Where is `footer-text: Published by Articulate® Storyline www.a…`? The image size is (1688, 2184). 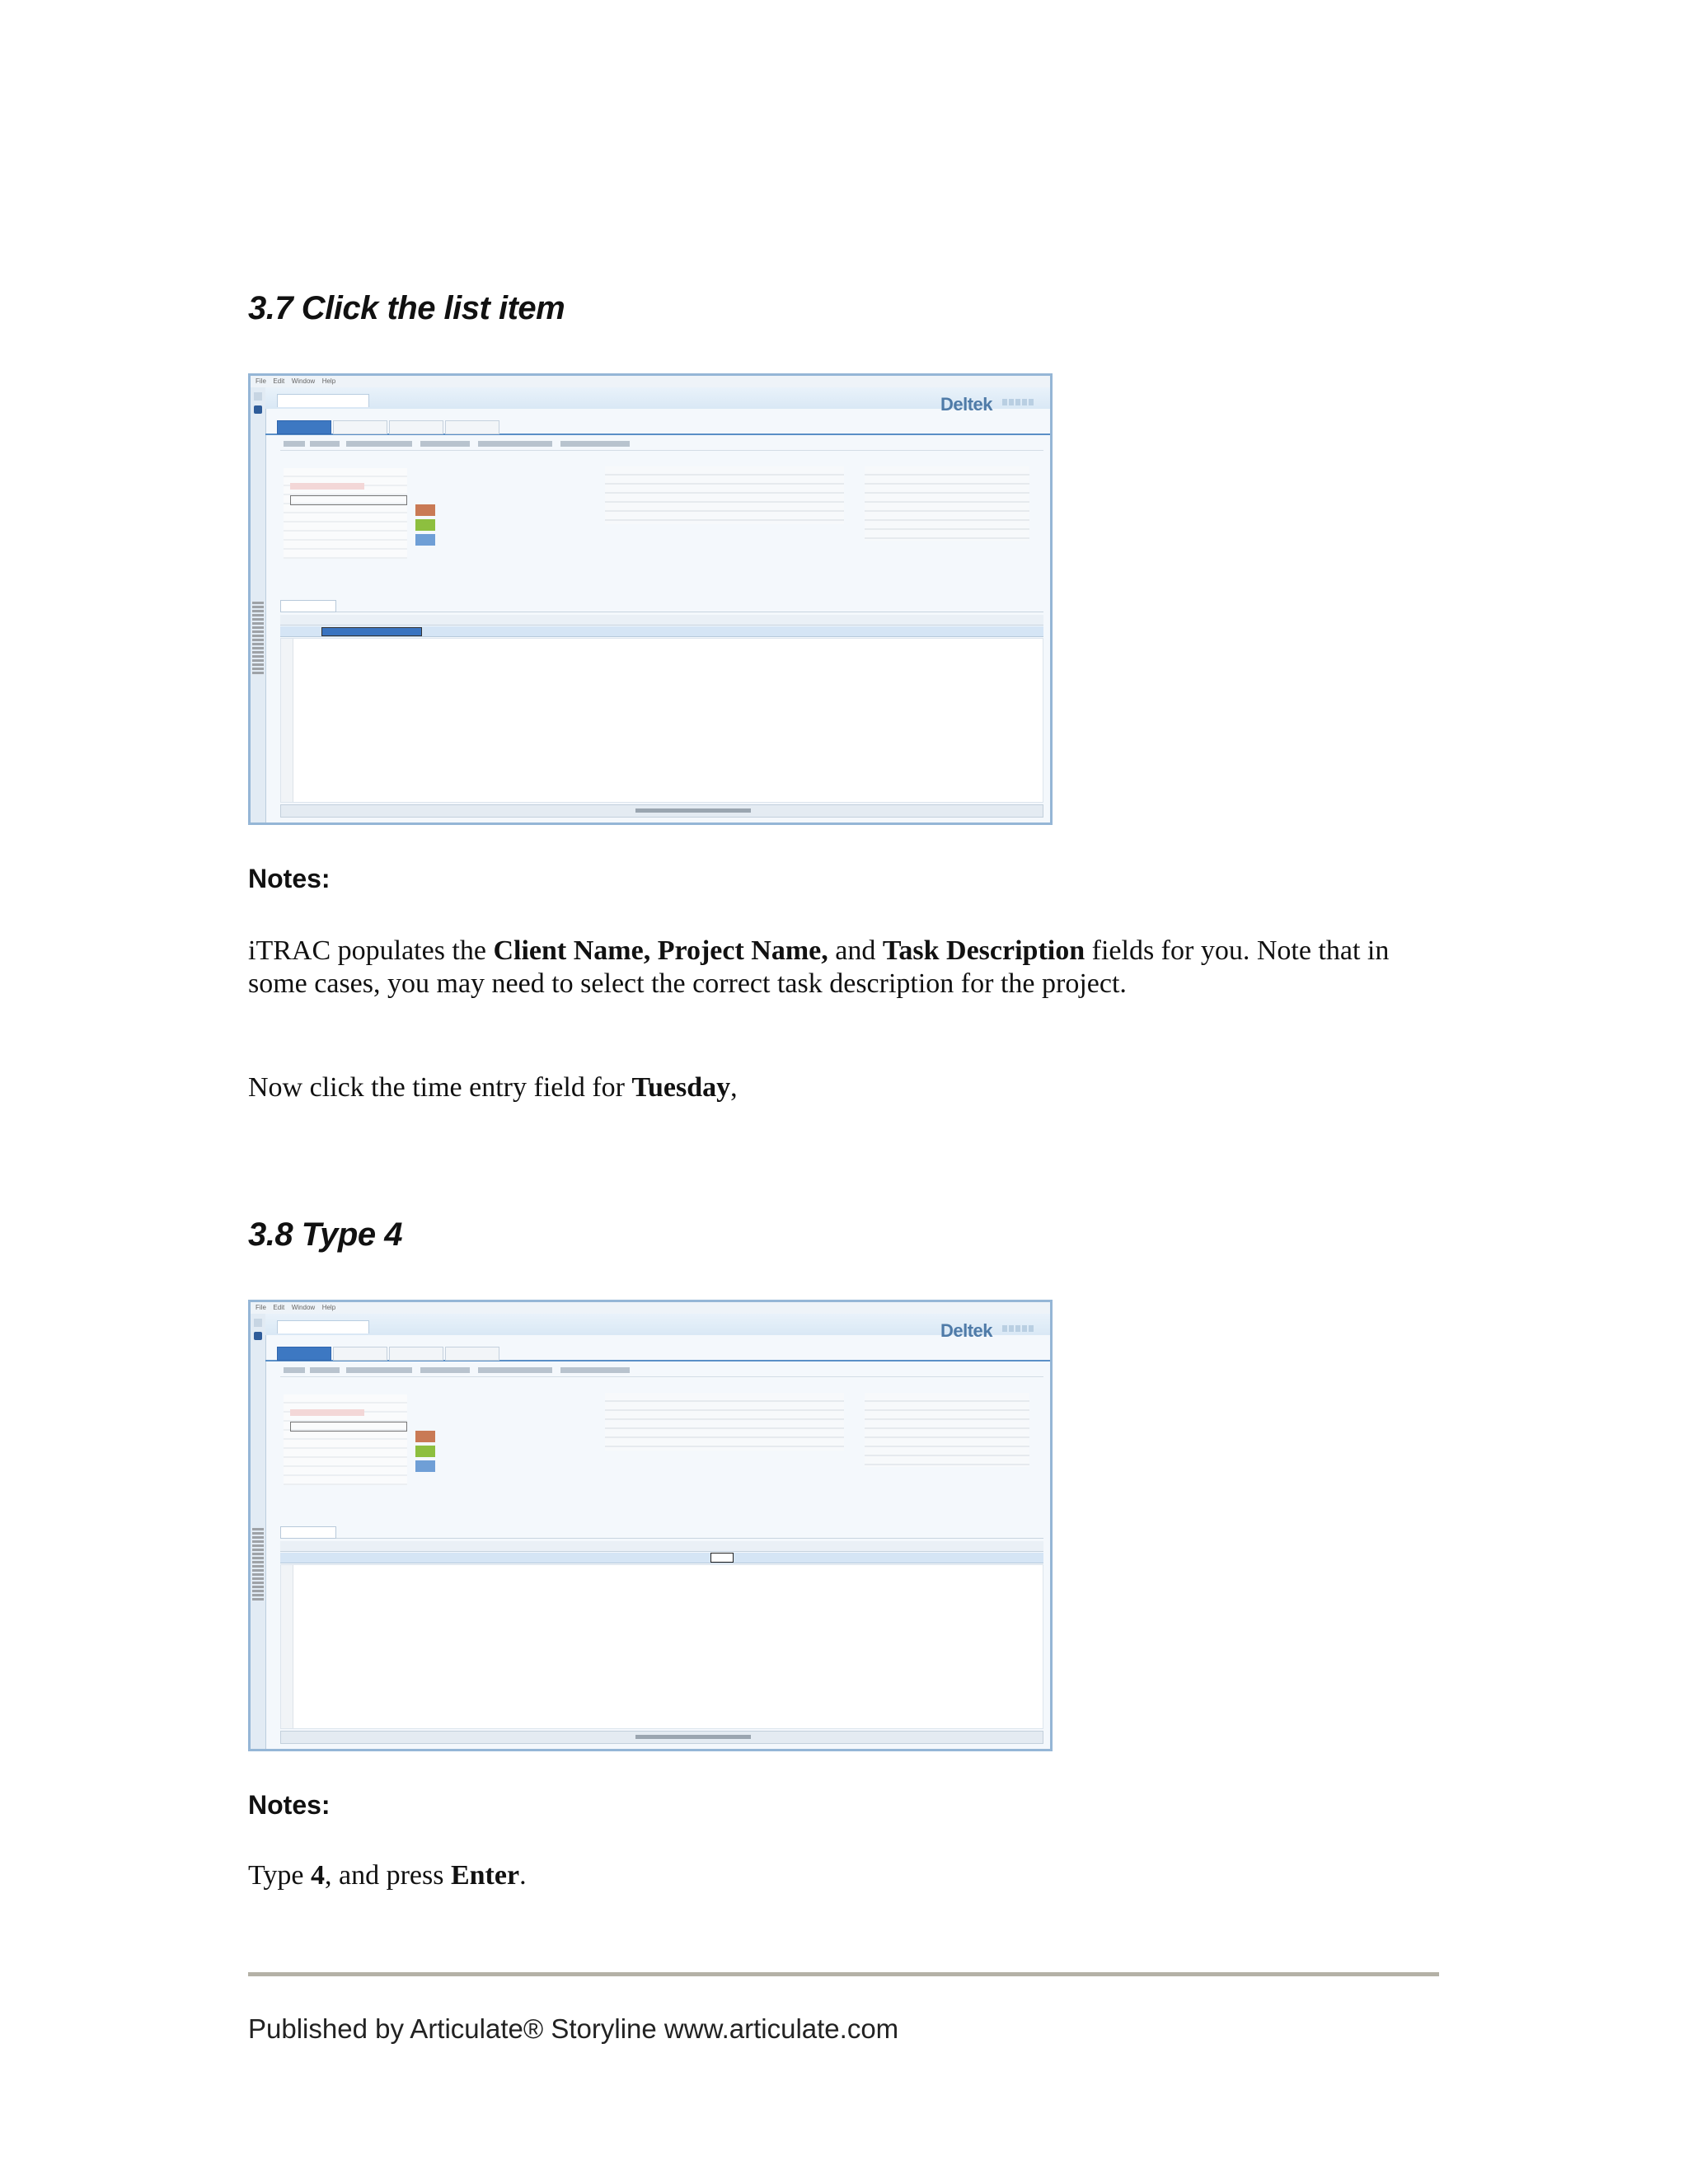 footer-text: Published by Articulate® Storyline www.a… is located at coordinates (573, 2028).